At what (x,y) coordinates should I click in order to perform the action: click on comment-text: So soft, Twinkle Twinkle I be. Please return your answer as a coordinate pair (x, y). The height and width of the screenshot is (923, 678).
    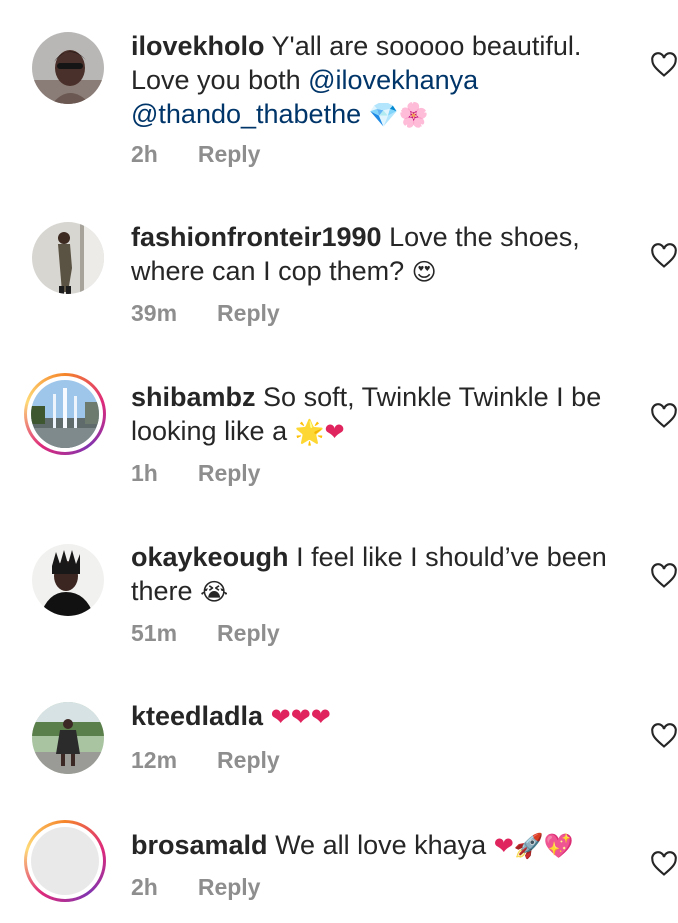
    Looking at the image, I should click on (432, 397).